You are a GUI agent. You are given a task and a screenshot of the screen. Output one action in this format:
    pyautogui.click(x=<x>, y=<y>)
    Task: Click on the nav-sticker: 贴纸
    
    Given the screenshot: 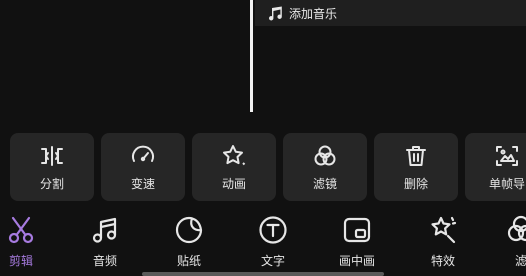 What is the action you would take?
    pyautogui.click(x=189, y=244)
    